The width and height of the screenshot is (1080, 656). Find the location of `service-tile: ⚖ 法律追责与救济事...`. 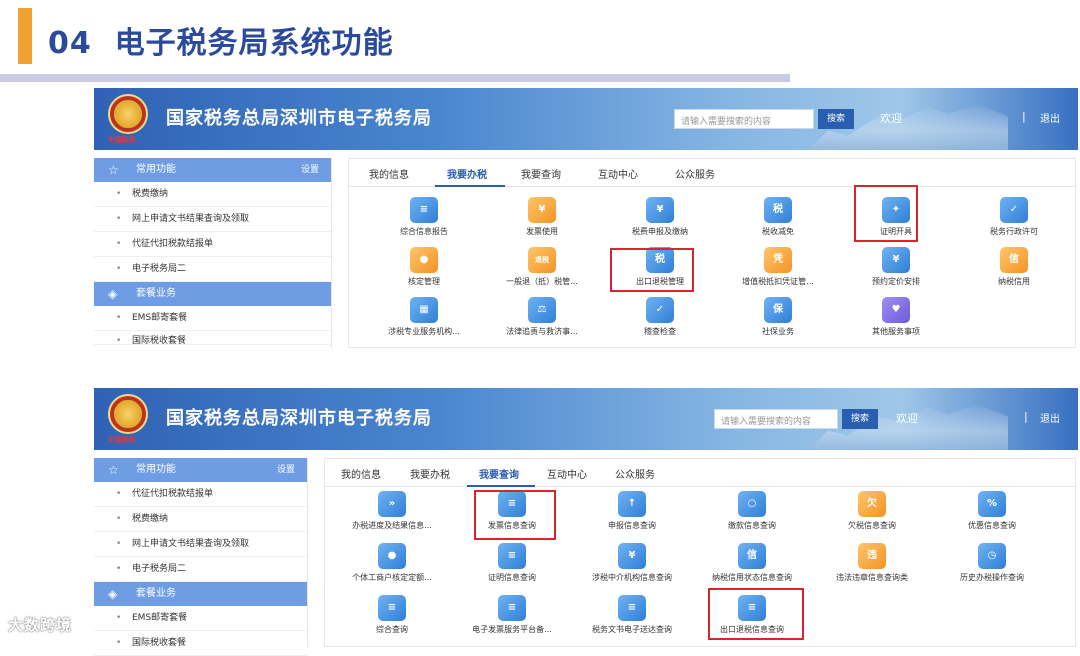

service-tile: ⚖ 法律追责与救济事... is located at coordinates (542, 317).